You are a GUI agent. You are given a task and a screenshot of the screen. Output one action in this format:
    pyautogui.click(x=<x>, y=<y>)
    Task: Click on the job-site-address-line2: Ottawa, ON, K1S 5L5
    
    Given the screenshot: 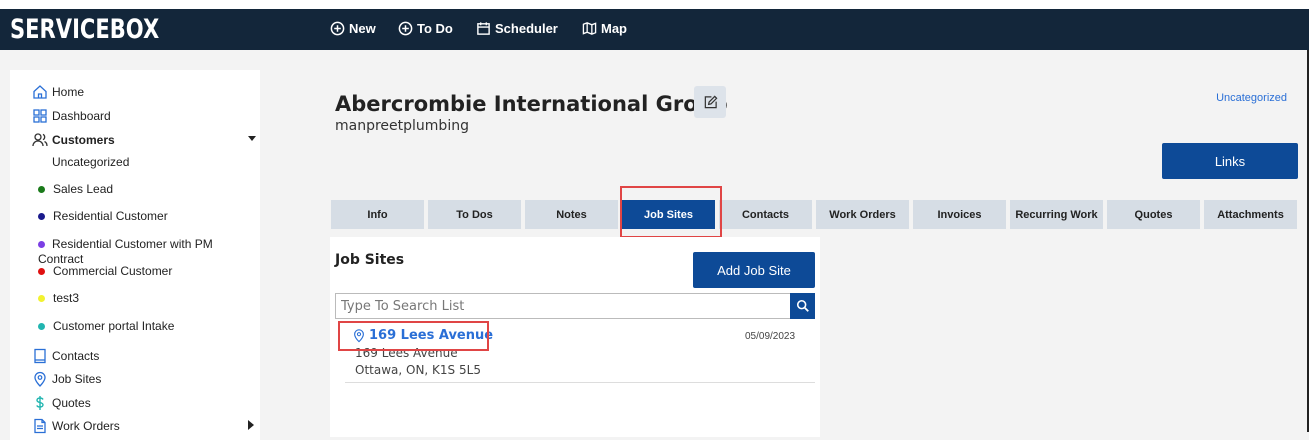 What is the action you would take?
    pyautogui.click(x=418, y=370)
    